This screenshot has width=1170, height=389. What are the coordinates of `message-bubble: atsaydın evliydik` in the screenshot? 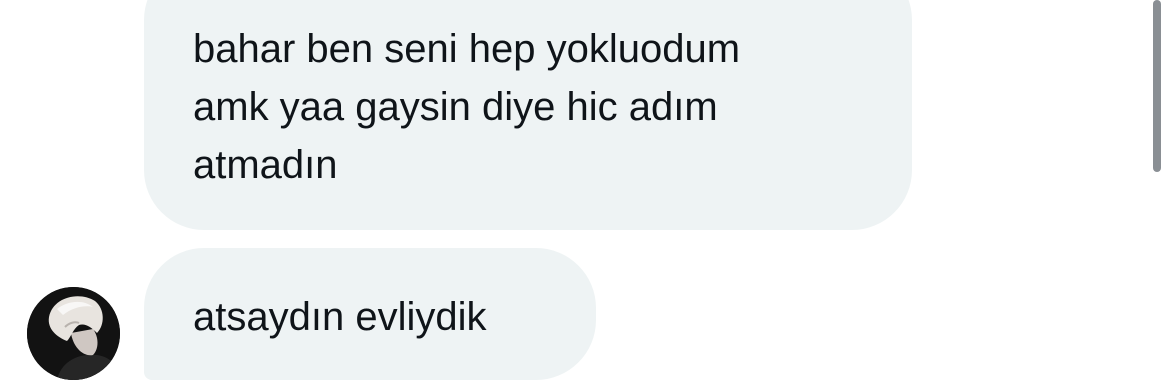 It's located at (370, 314).